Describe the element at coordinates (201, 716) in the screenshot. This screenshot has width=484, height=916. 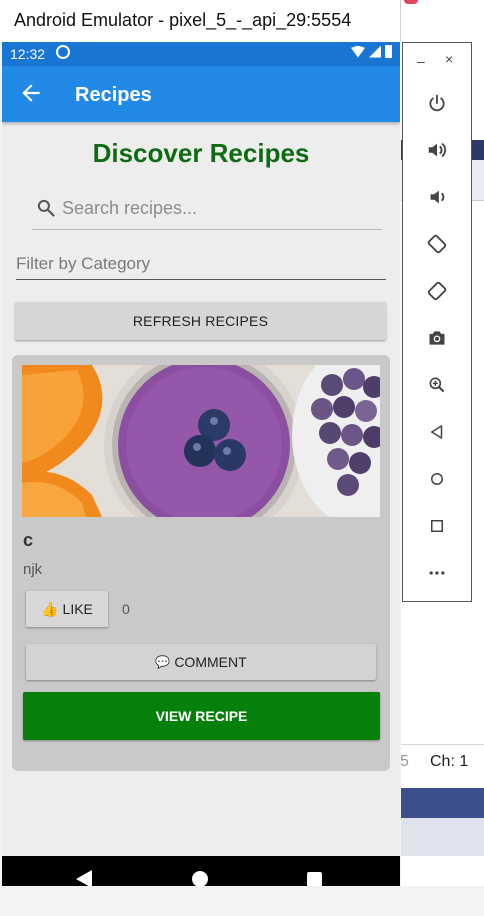
I see `view-recipe-button: VIEW RECIPE` at that location.